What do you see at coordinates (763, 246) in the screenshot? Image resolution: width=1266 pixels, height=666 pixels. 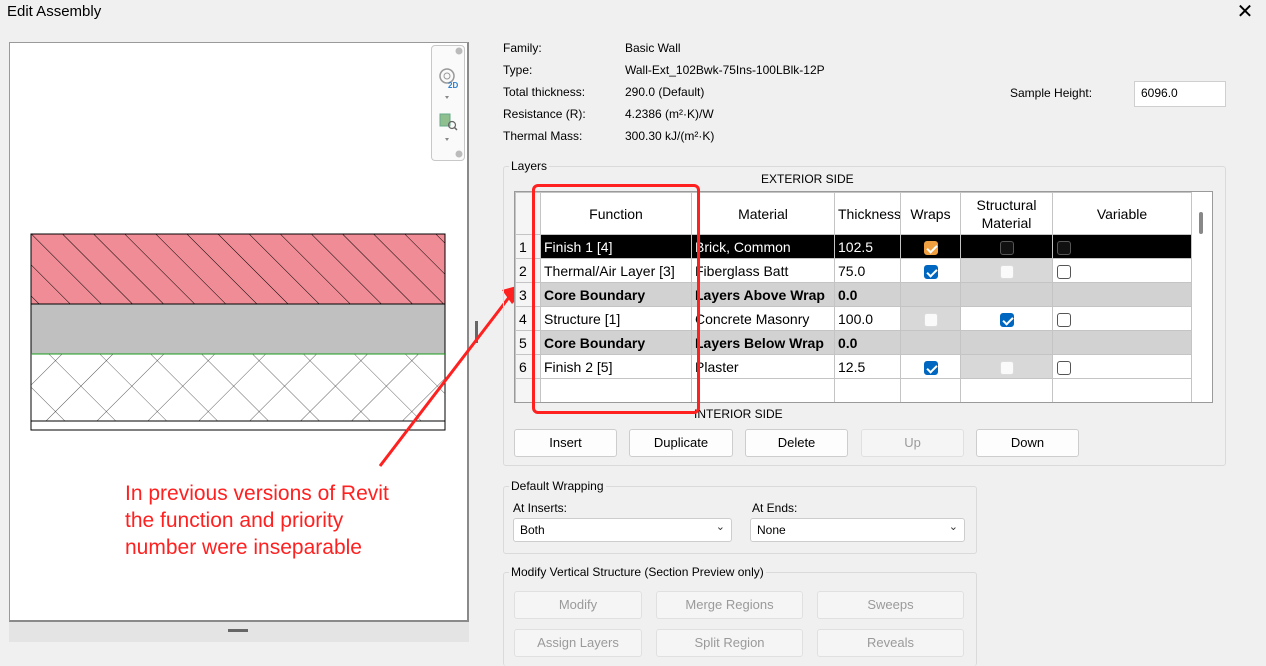 I see `layer-material: Brick, Common` at bounding box center [763, 246].